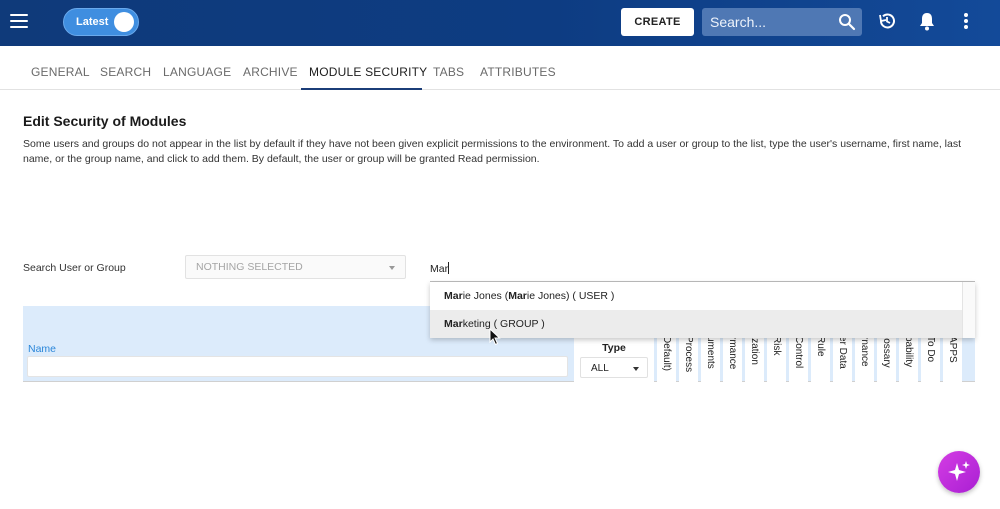  I want to click on version-toggle-label: Latest, so click(92, 22).